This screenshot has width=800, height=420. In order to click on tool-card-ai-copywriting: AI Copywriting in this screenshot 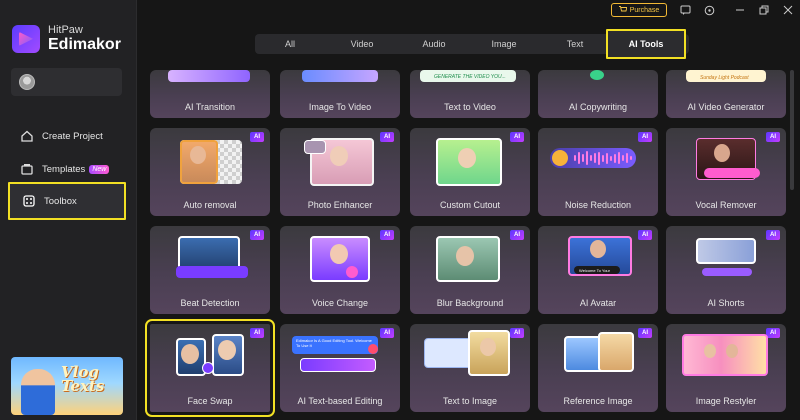, I will do `click(598, 94)`.